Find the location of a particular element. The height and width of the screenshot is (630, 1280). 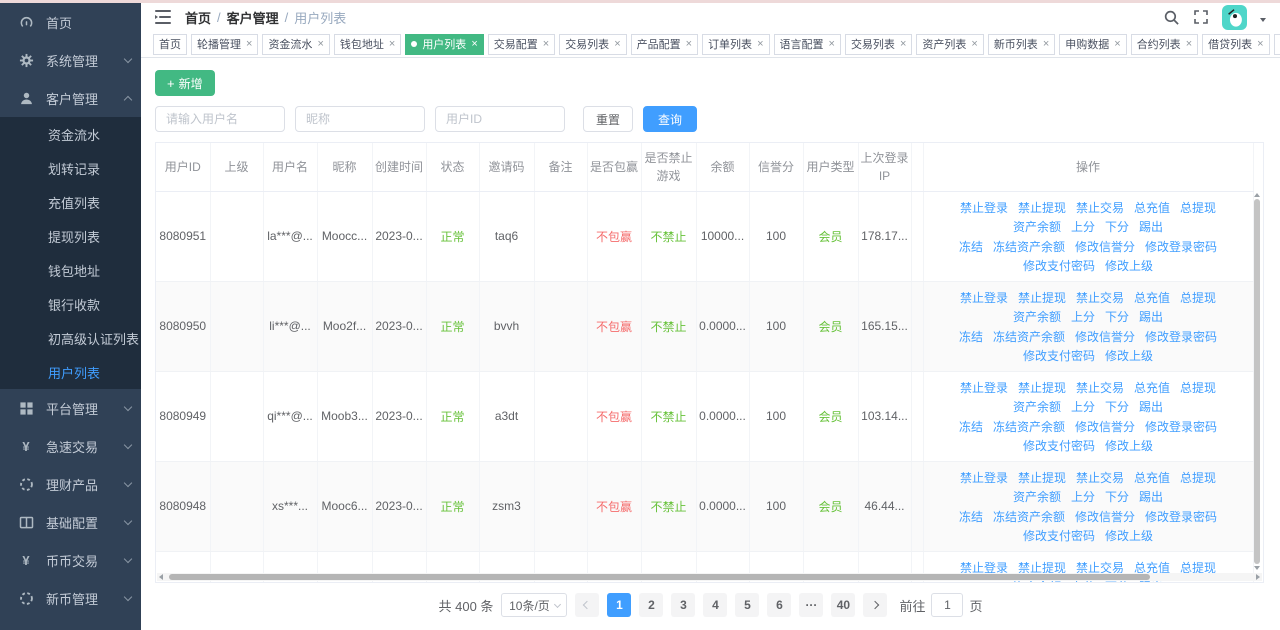

sidebar-item-home: 首页 is located at coordinates (70, 22).